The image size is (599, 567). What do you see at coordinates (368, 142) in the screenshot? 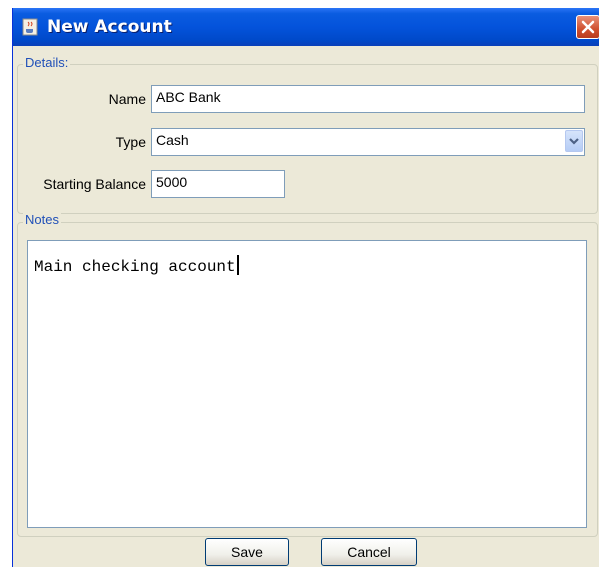
I see `type-select: Cash` at bounding box center [368, 142].